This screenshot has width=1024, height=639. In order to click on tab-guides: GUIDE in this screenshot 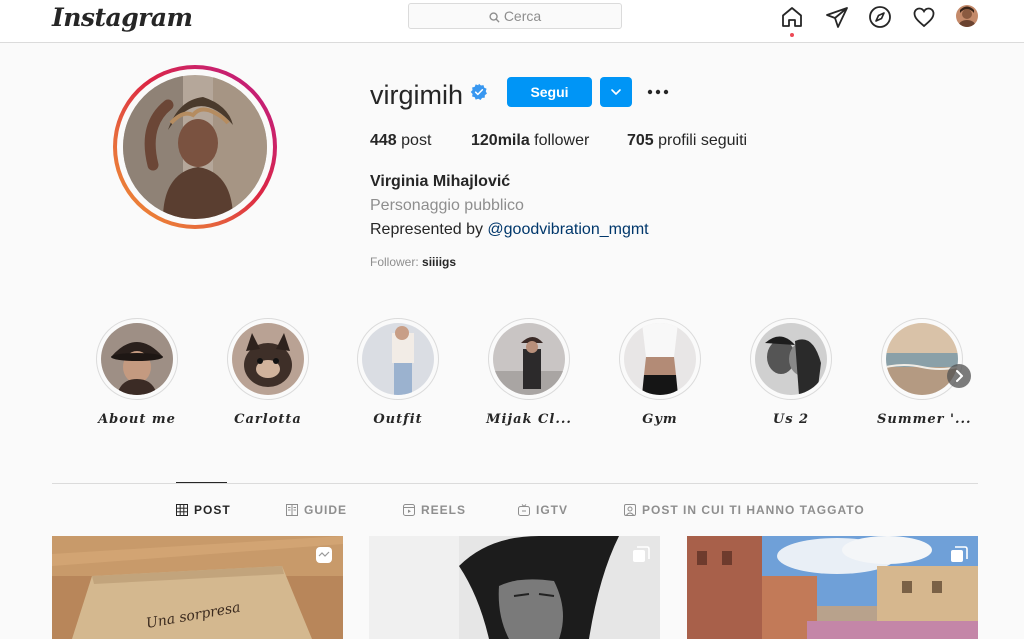, I will do `click(316, 510)`.